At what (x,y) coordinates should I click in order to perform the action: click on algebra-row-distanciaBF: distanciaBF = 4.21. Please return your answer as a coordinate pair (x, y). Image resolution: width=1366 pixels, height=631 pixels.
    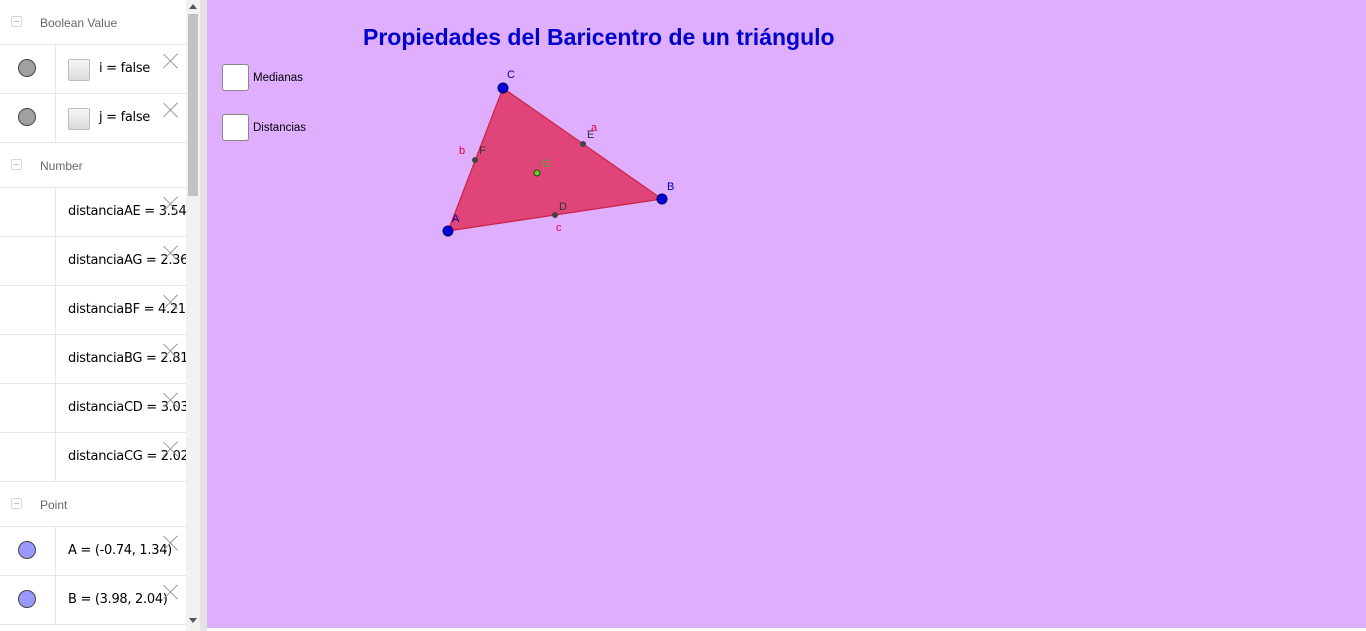
    Looking at the image, I should click on (93, 310).